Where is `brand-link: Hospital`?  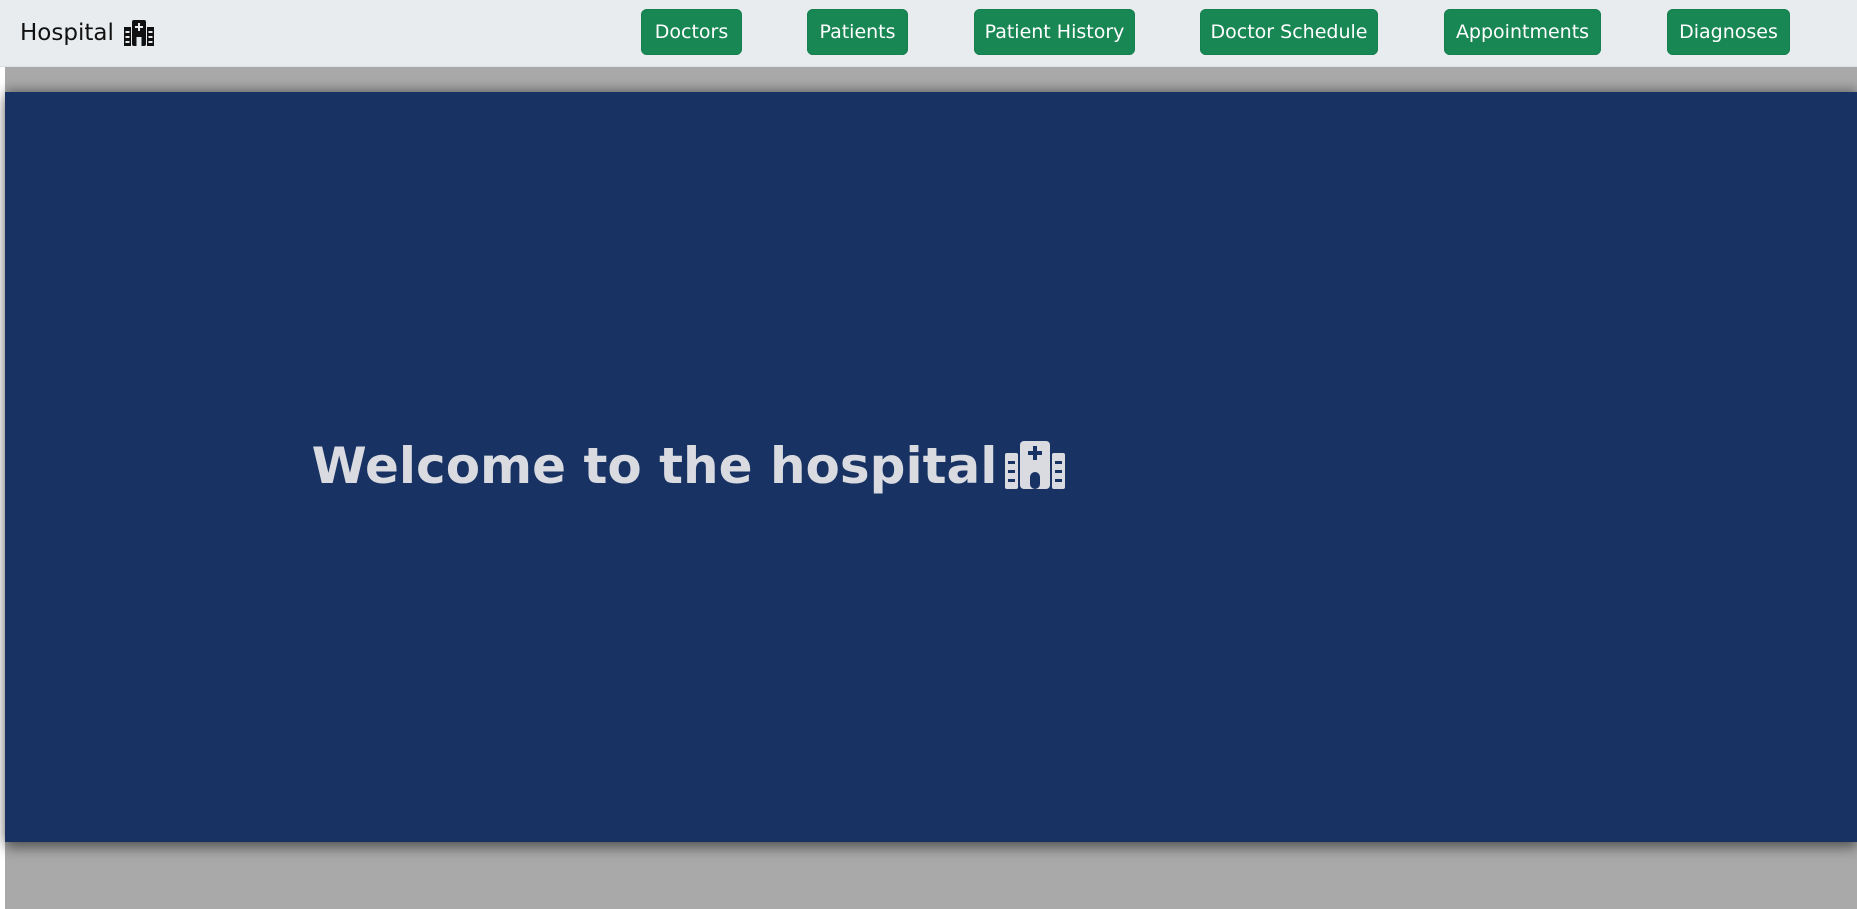
brand-link: Hospital is located at coordinates (87, 33).